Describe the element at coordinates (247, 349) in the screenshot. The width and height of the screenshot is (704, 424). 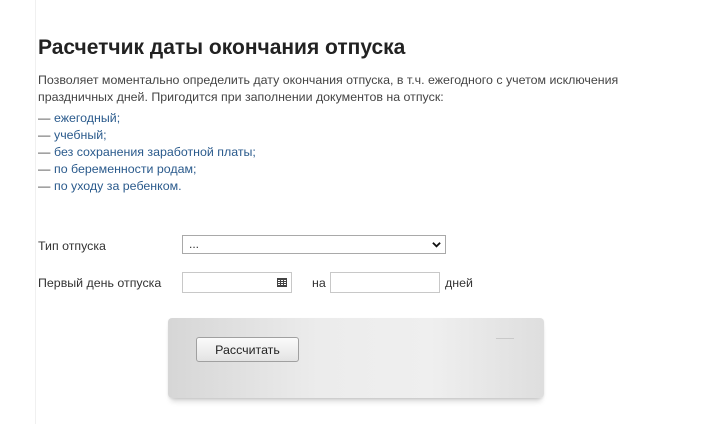
I see `calculate-button: Рассчитать` at that location.